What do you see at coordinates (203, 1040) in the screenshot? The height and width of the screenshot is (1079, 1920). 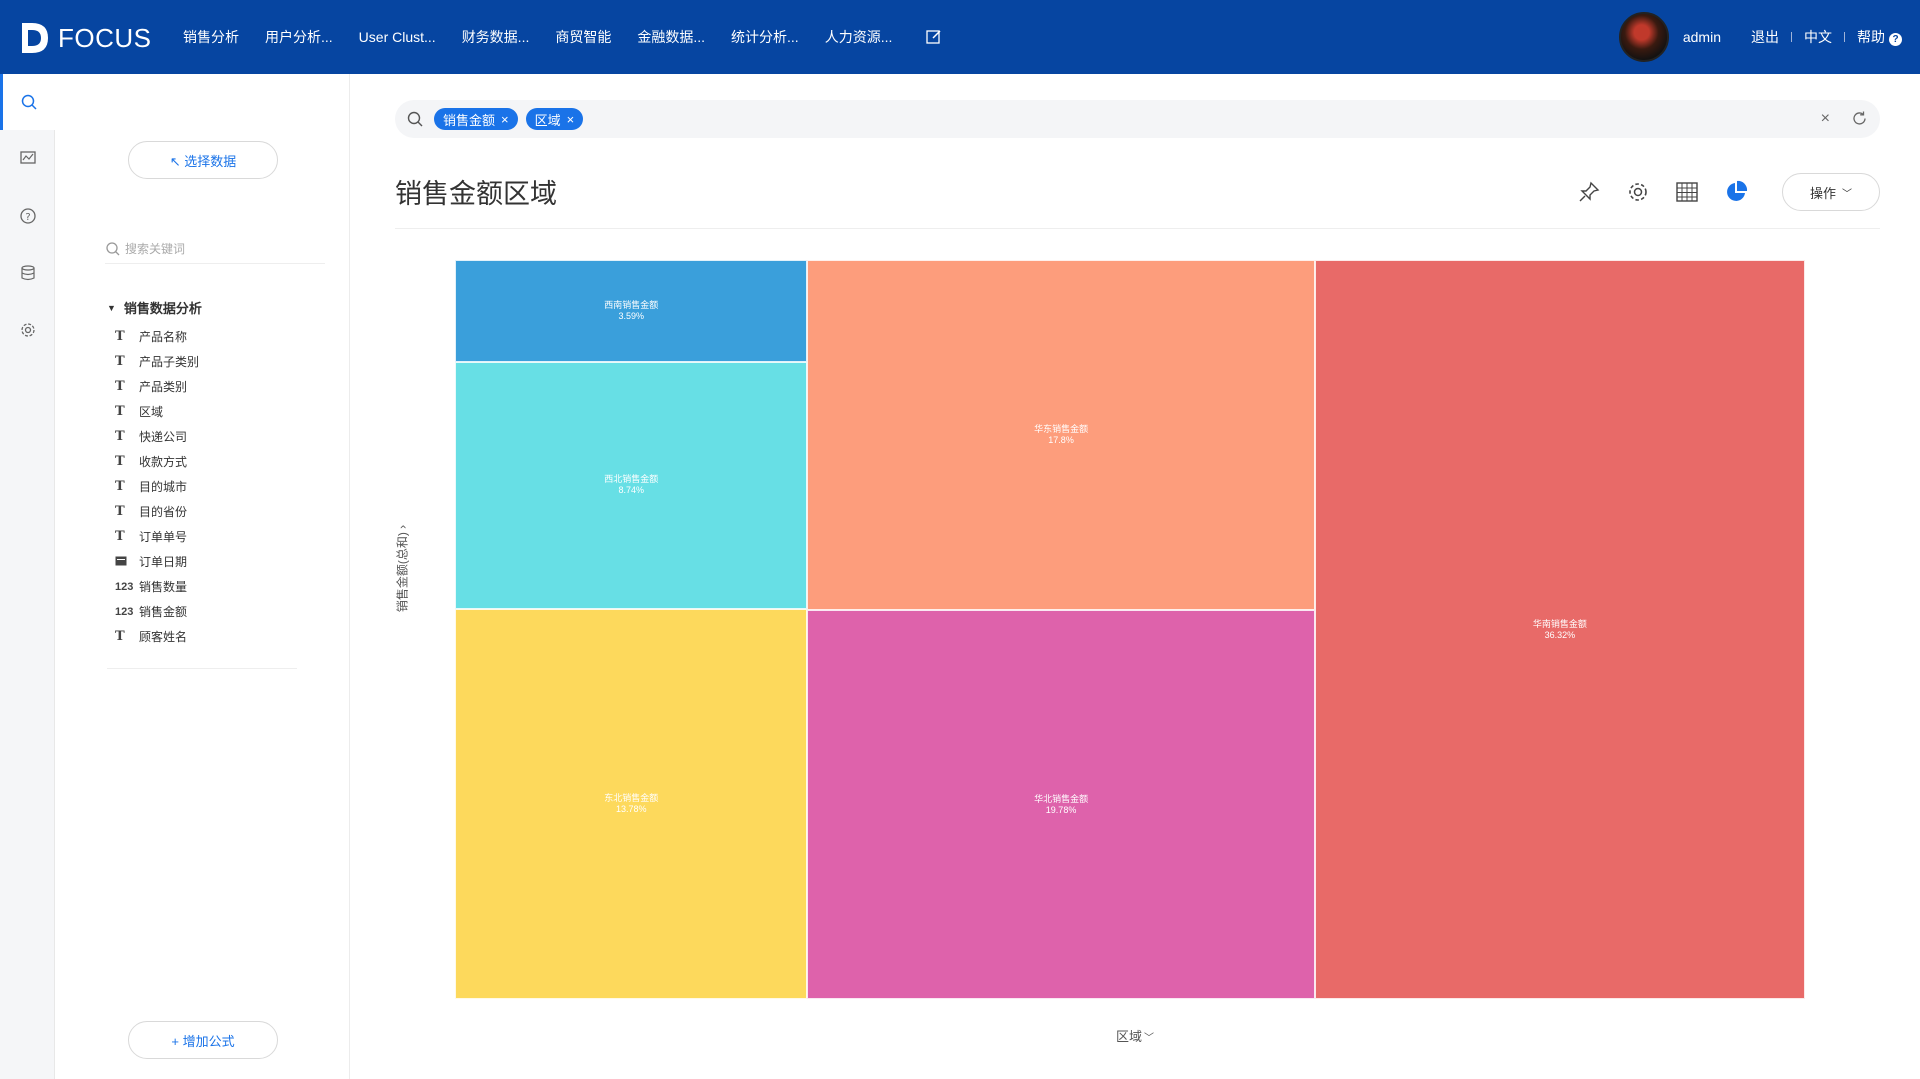 I see `add-formula-button: + 增加公式` at bounding box center [203, 1040].